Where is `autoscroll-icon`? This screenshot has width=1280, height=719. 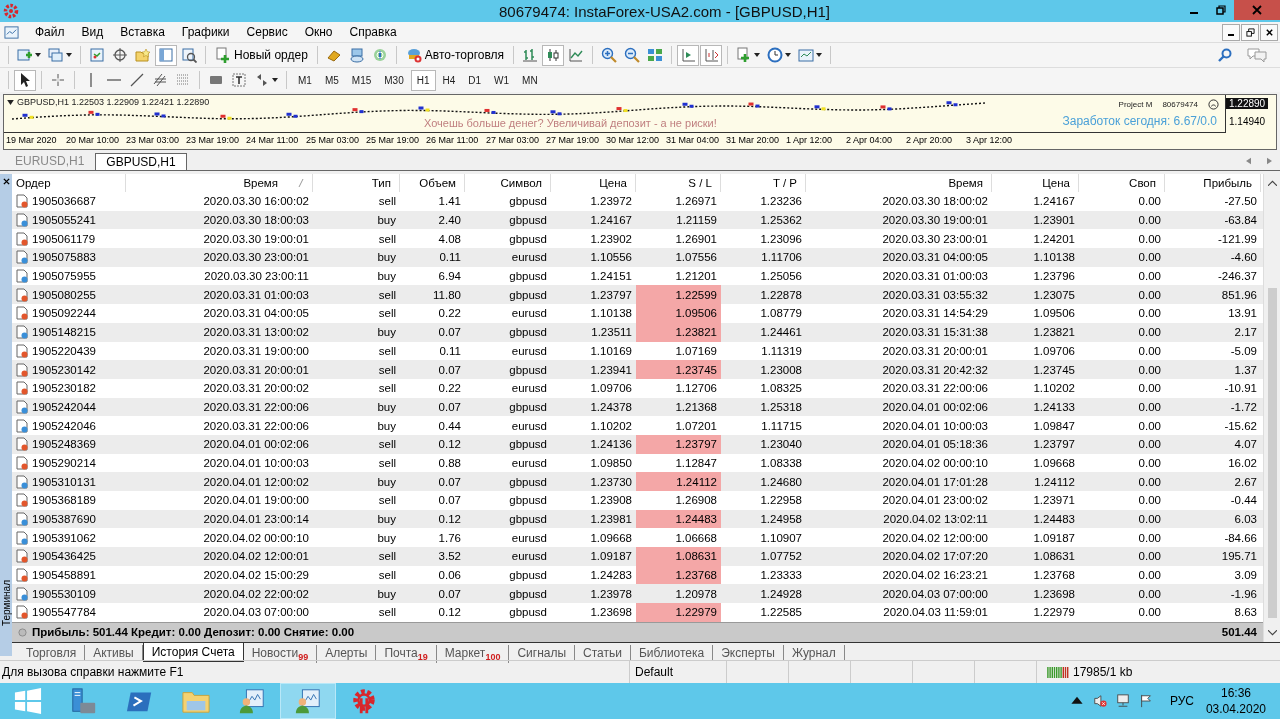 autoscroll-icon is located at coordinates (688, 55).